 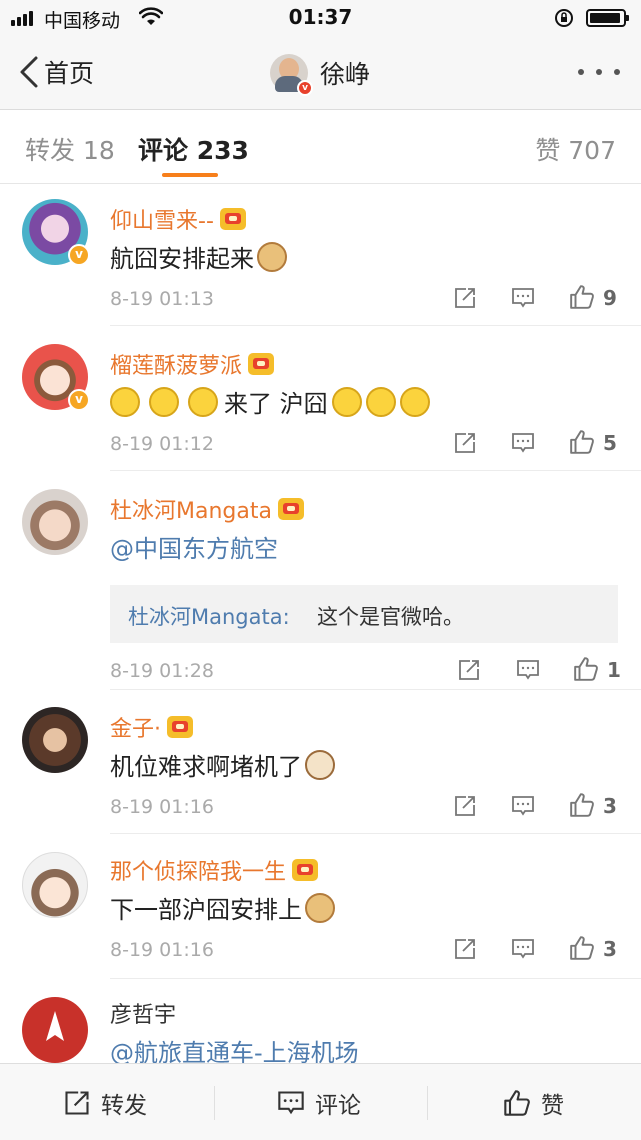 I want to click on username: 仰山雪来--, so click(x=178, y=219).